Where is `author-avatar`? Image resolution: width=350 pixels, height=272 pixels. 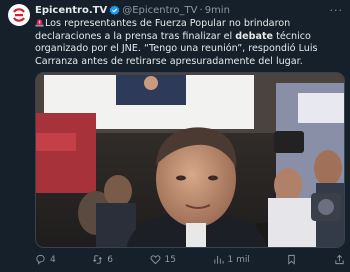 author-avatar is located at coordinates (19, 15).